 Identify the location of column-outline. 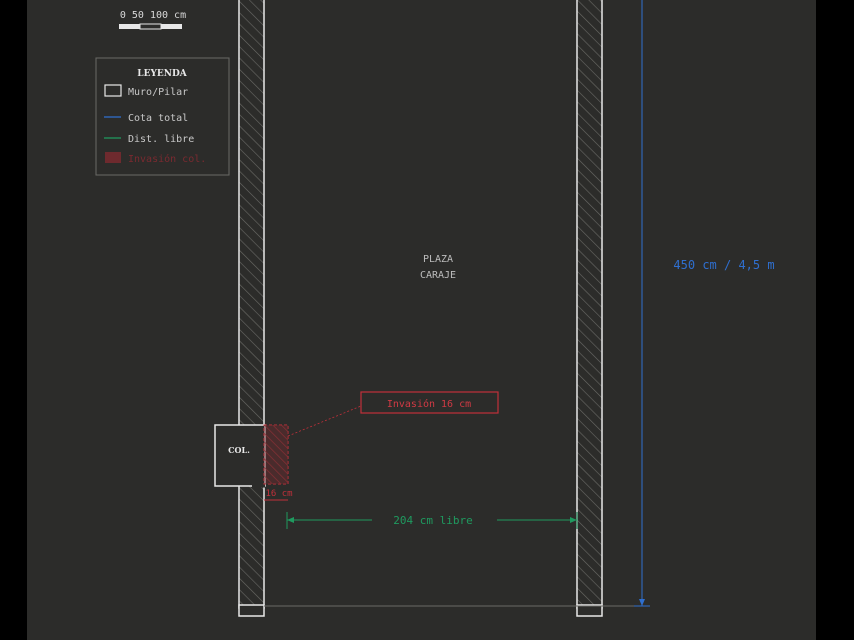
(240, 455).